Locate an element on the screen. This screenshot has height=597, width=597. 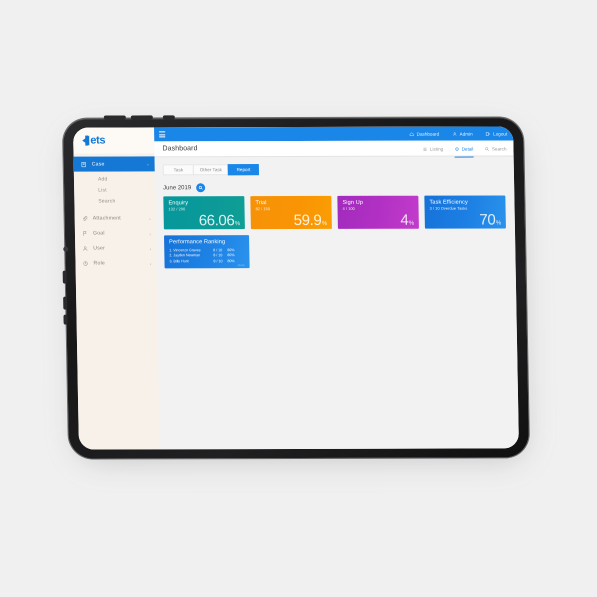
kpi-card-subtitle: 3 / 10 Overdue Tasks is located at coordinates (448, 208).